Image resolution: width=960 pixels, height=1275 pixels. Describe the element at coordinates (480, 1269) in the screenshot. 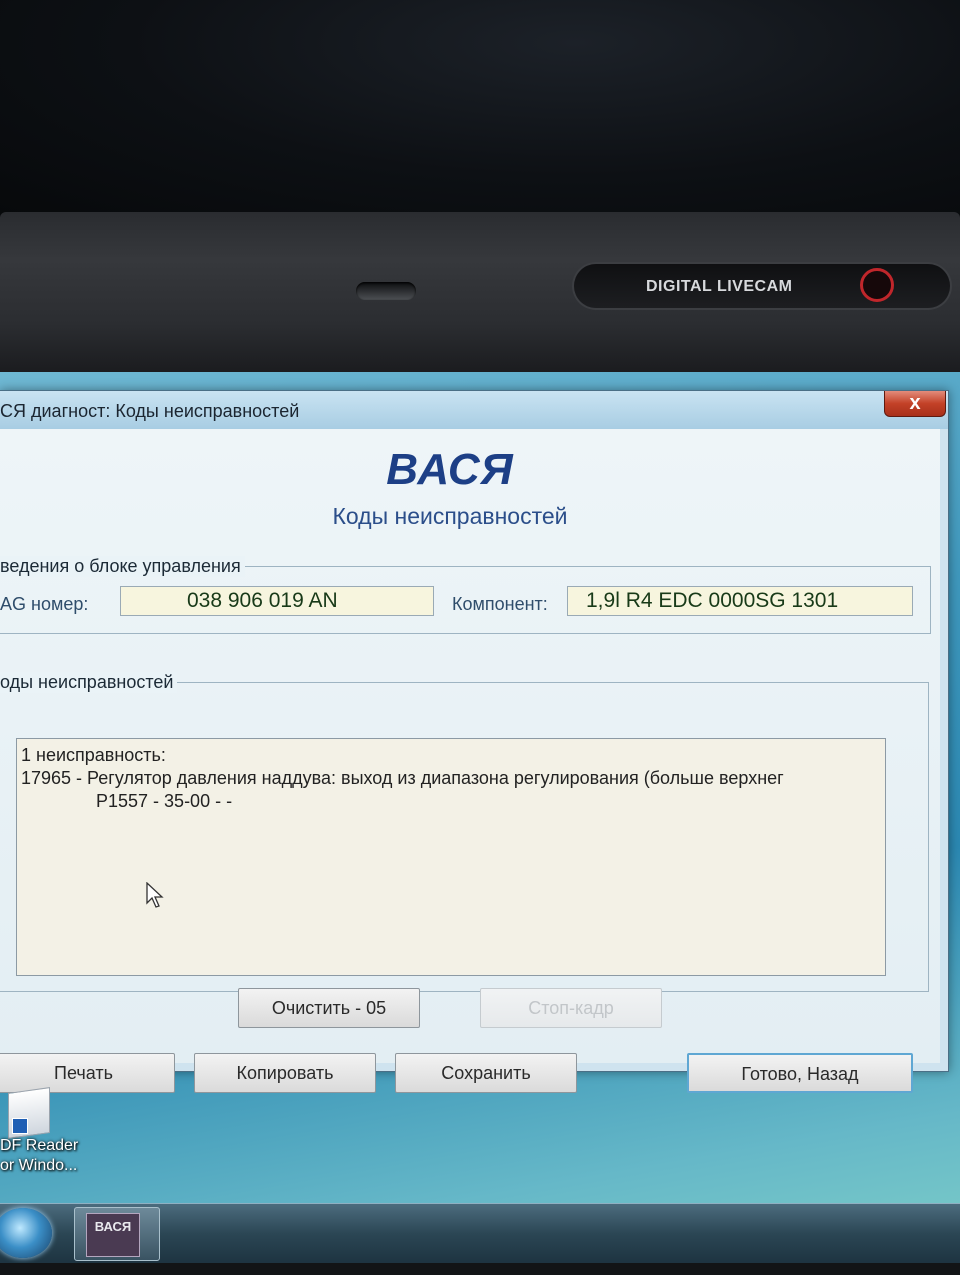

I see `laptop-bottom-edge` at that location.